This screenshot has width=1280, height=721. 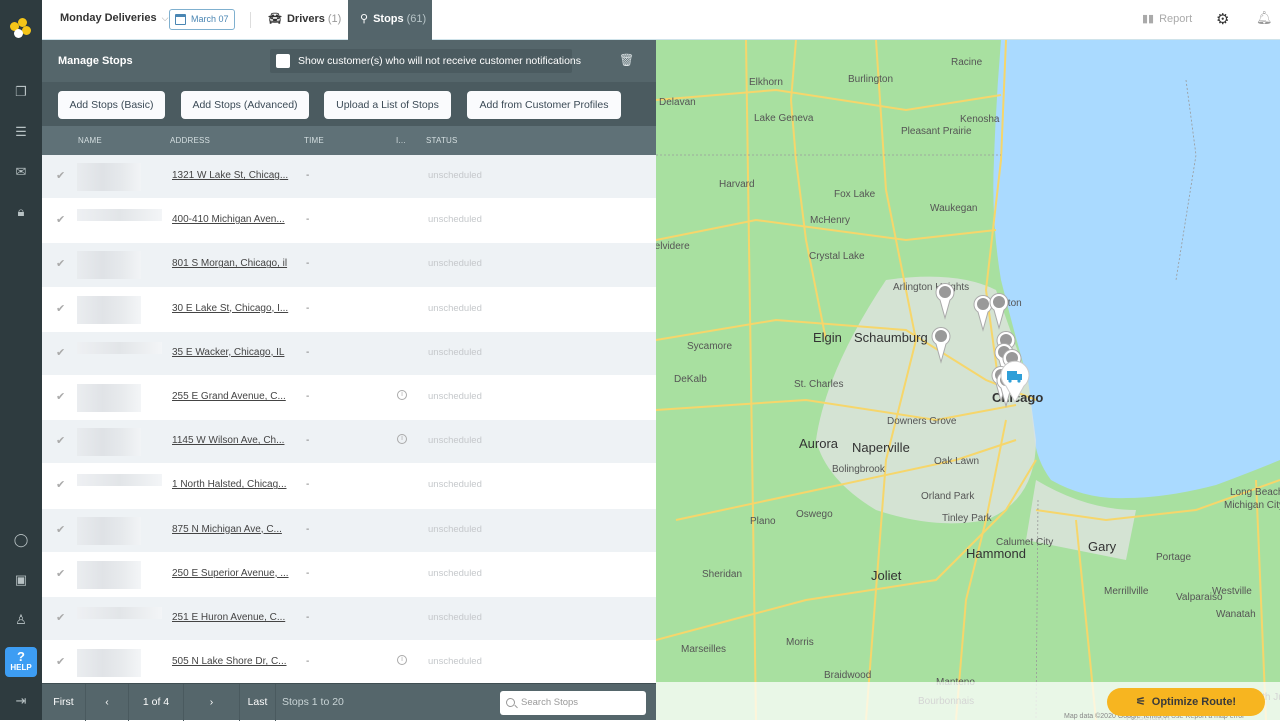 I want to click on route-selector: Monday Deliveries ⌵, so click(x=114, y=18).